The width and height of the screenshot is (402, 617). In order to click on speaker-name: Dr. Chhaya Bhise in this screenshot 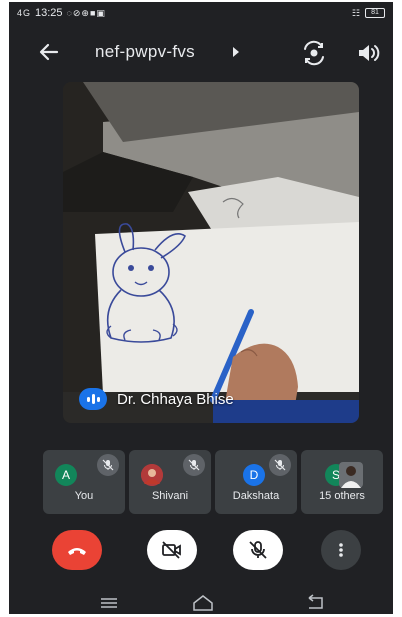, I will do `click(175, 399)`.